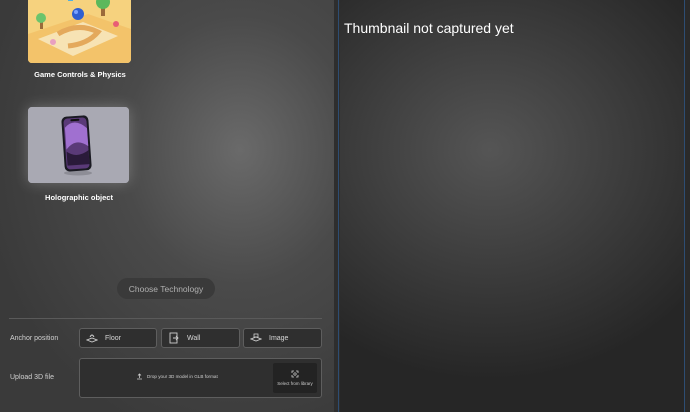  I want to click on drop-text-row: Drop your 3D model in GLB format, so click(177, 376).